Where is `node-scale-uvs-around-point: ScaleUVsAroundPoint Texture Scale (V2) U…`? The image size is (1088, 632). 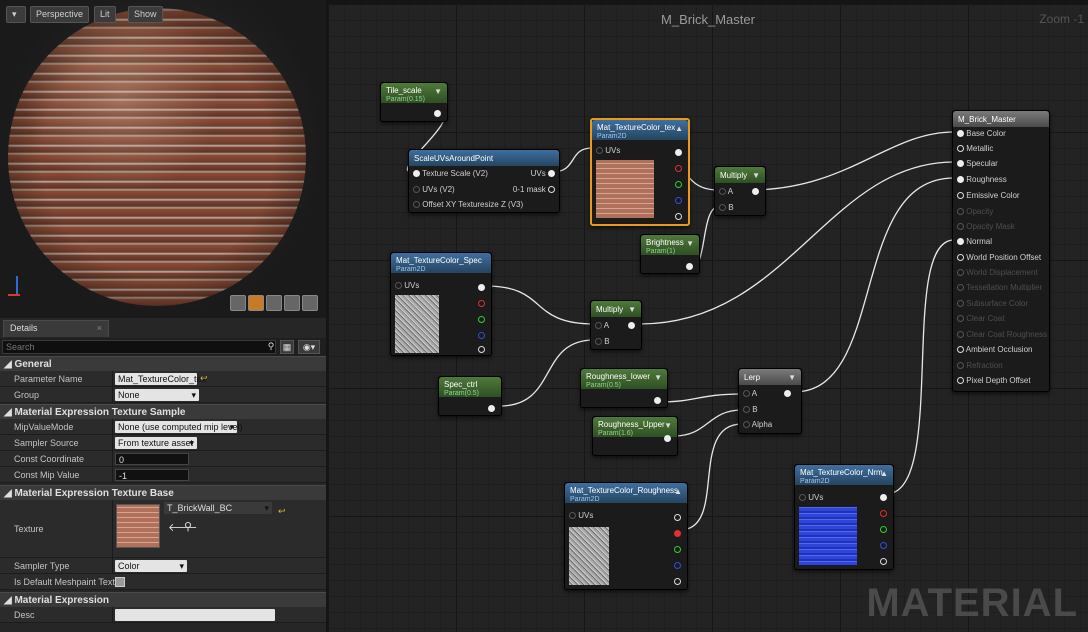
node-scale-uvs-around-point: ScaleUVsAroundPoint Texture Scale (V2) U… is located at coordinates (484, 181).